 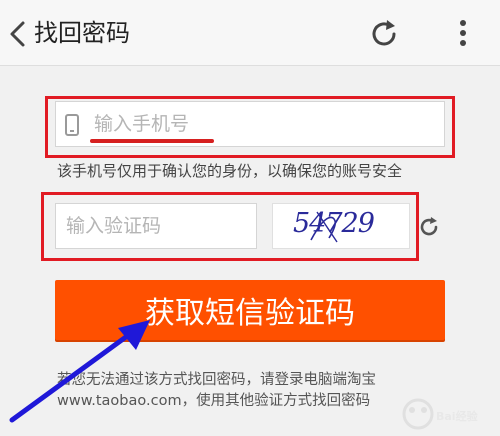 What do you see at coordinates (384, 34) in the screenshot?
I see `refresh-icon` at bounding box center [384, 34].